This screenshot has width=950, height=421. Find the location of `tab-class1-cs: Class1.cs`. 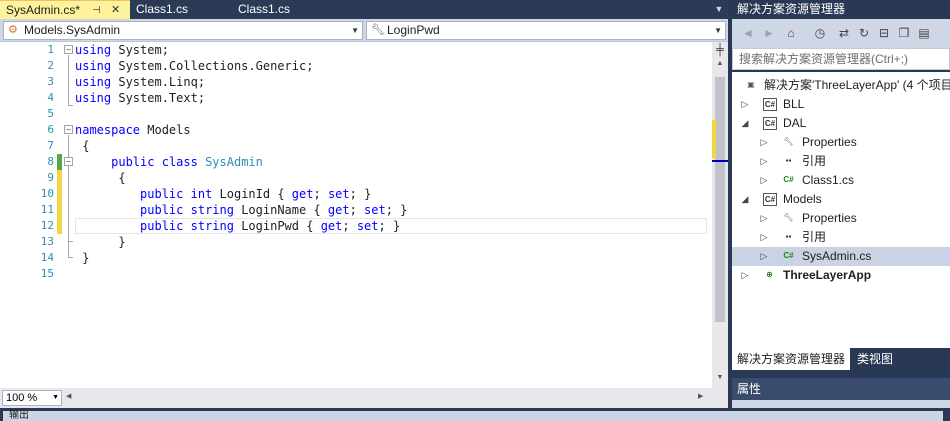

tab-class1-cs: Class1.cs is located at coordinates (180, 9).